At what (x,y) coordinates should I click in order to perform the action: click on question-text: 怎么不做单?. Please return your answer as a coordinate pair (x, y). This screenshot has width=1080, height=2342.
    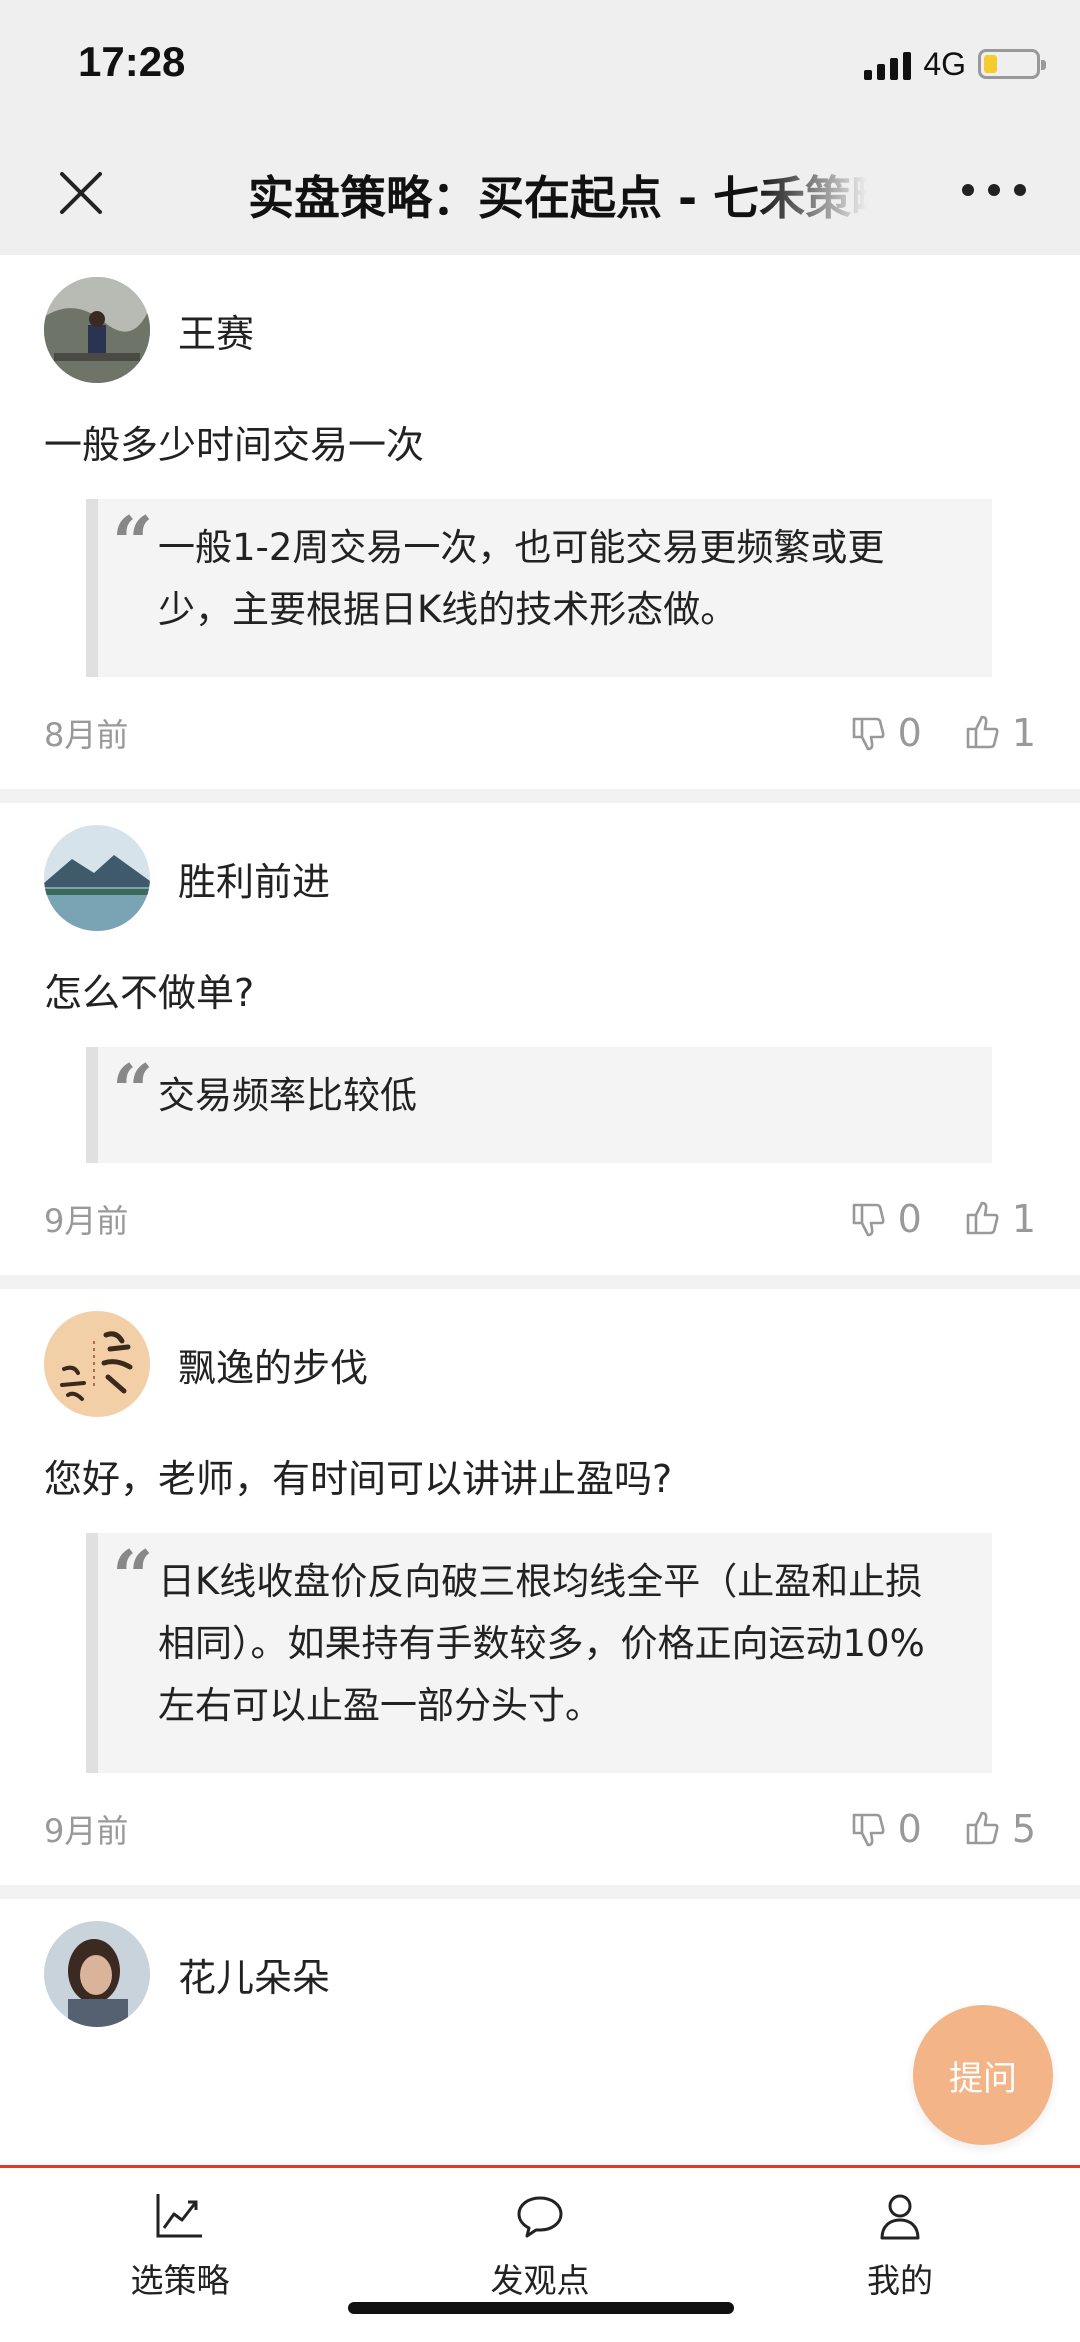
    Looking at the image, I should click on (149, 993).